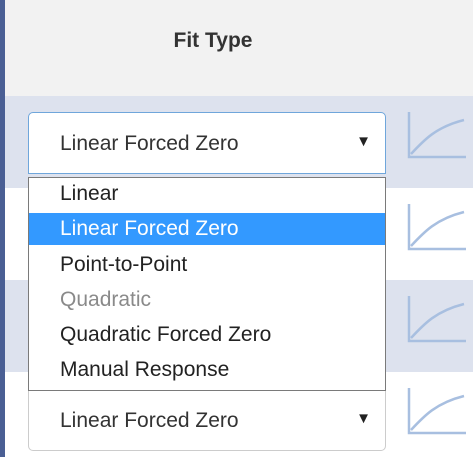  What do you see at coordinates (207, 265) in the screenshot?
I see `dropdown-option-point-to-point: Point-to-Point` at bounding box center [207, 265].